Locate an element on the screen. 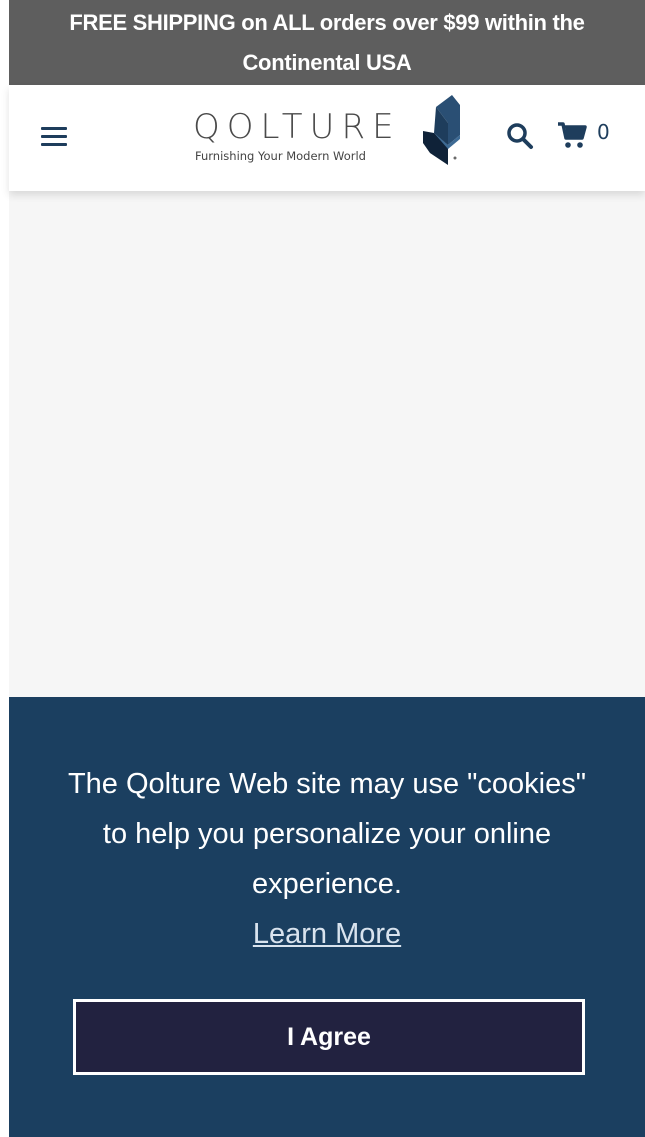  logo-wordmark: QOLTURE is located at coordinates (297, 127).